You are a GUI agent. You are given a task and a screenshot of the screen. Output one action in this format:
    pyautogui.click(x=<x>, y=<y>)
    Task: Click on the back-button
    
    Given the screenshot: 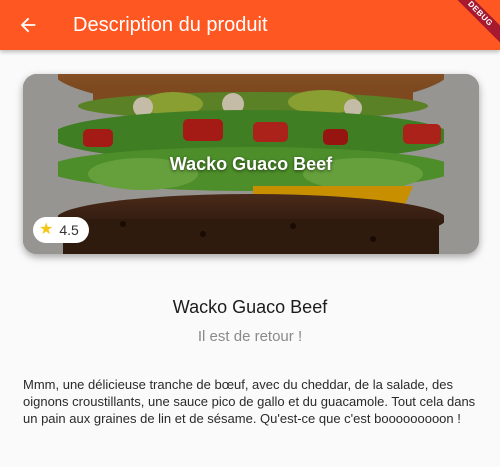 What is the action you would take?
    pyautogui.click(x=28, y=25)
    